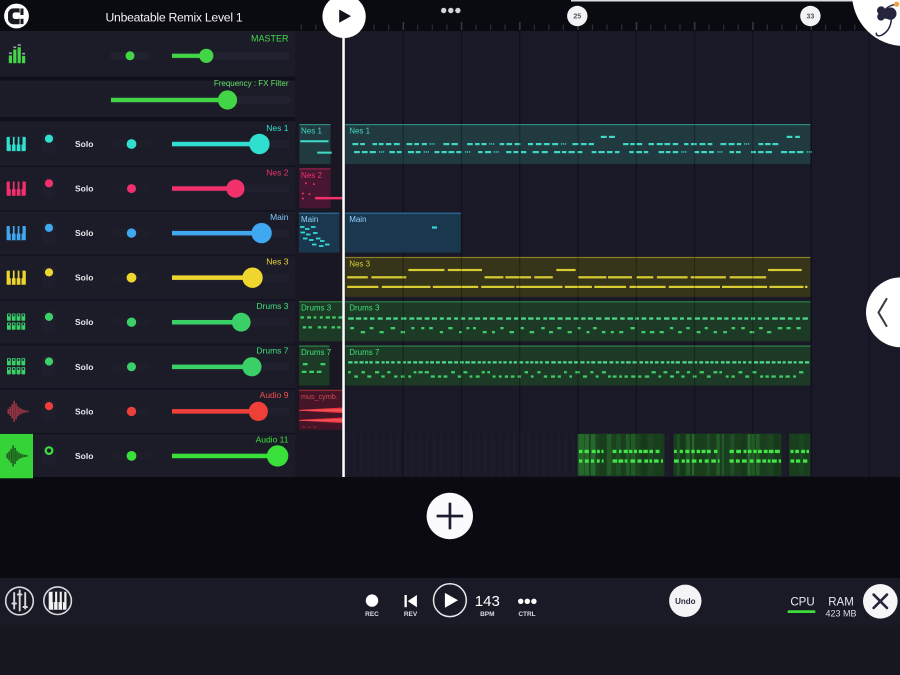 This screenshot has width=900, height=675. What do you see at coordinates (272, 440) in the screenshot?
I see `svg-text: Audio 11` at bounding box center [272, 440].